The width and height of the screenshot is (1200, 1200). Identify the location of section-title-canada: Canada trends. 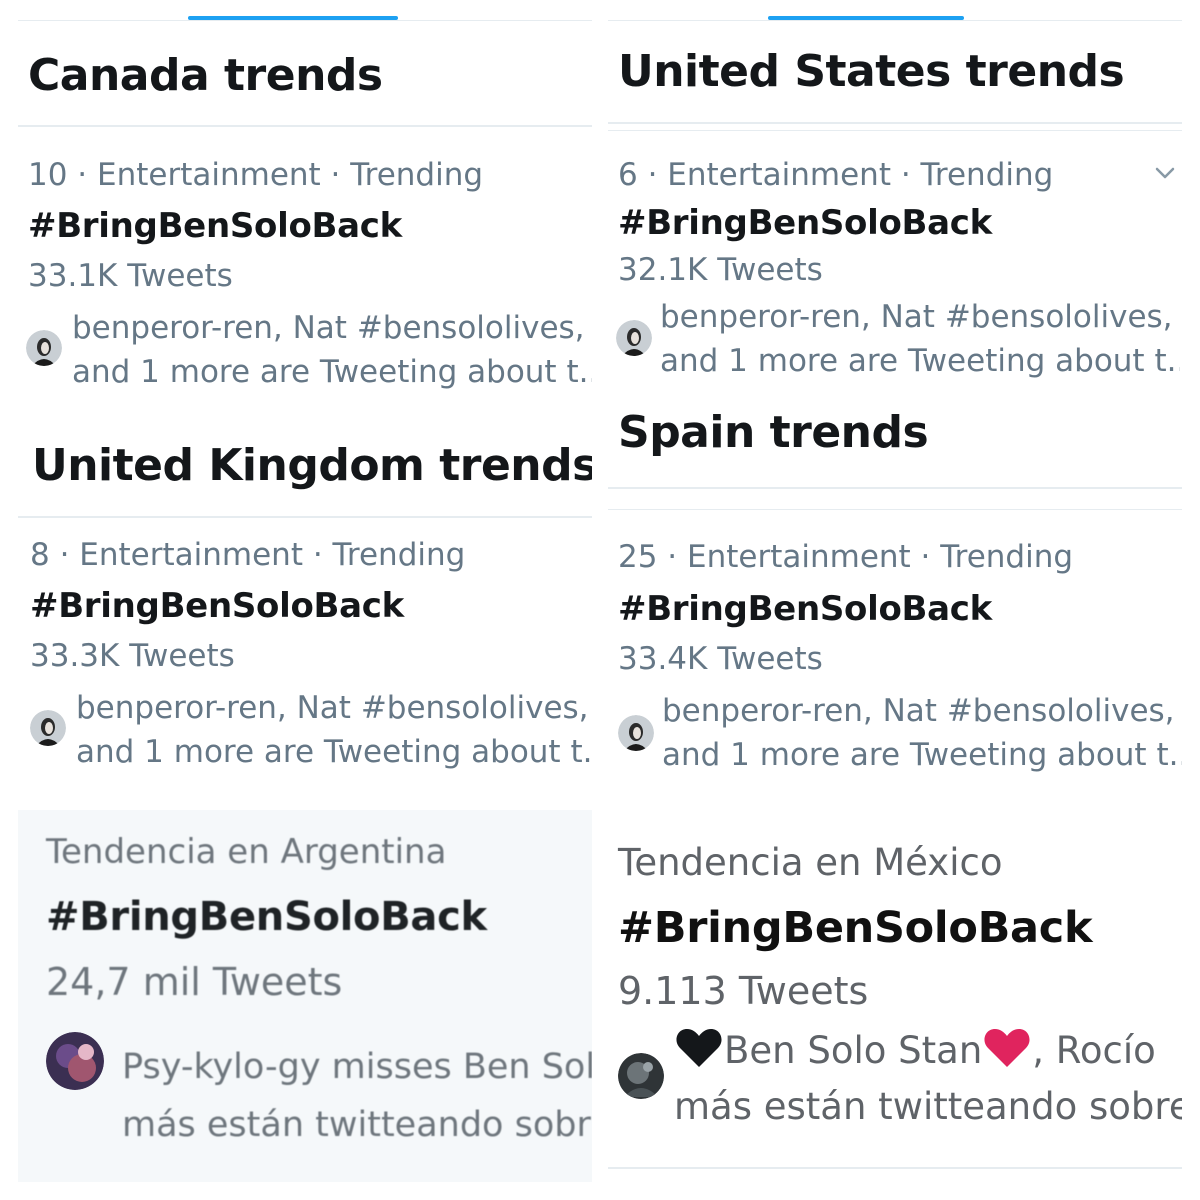
(205, 75).